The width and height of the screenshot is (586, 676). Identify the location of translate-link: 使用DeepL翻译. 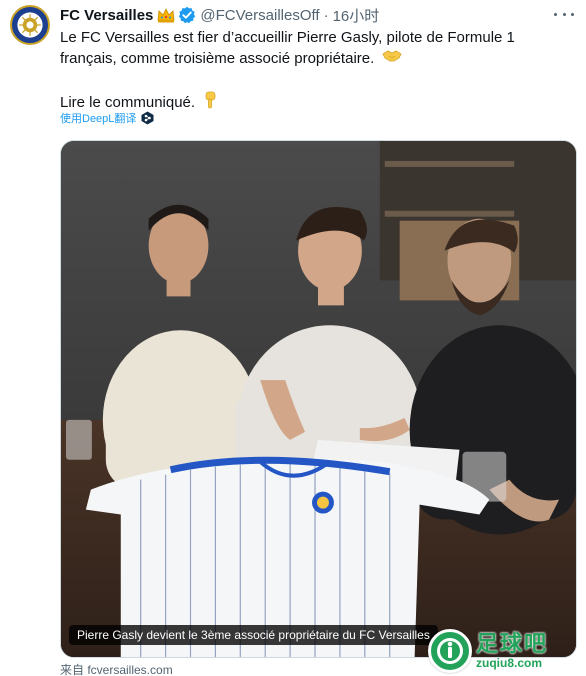
(107, 118).